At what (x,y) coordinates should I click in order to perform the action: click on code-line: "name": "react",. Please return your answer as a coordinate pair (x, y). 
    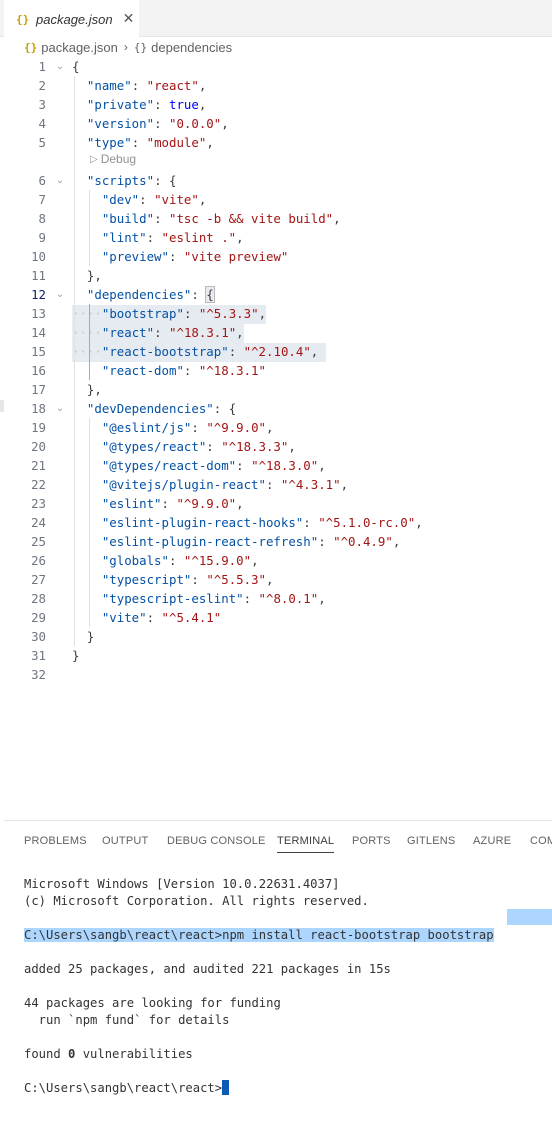
    Looking at the image, I should click on (146, 85).